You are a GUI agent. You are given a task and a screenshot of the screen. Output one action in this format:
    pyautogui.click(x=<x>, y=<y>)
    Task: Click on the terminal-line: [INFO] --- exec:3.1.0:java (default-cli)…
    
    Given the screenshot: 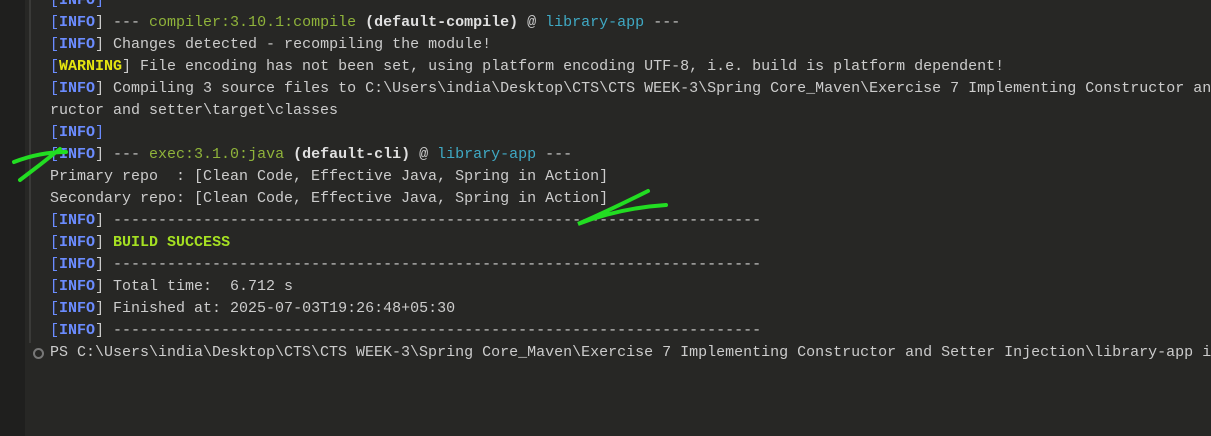 What is the action you would take?
    pyautogui.click(x=630, y=155)
    